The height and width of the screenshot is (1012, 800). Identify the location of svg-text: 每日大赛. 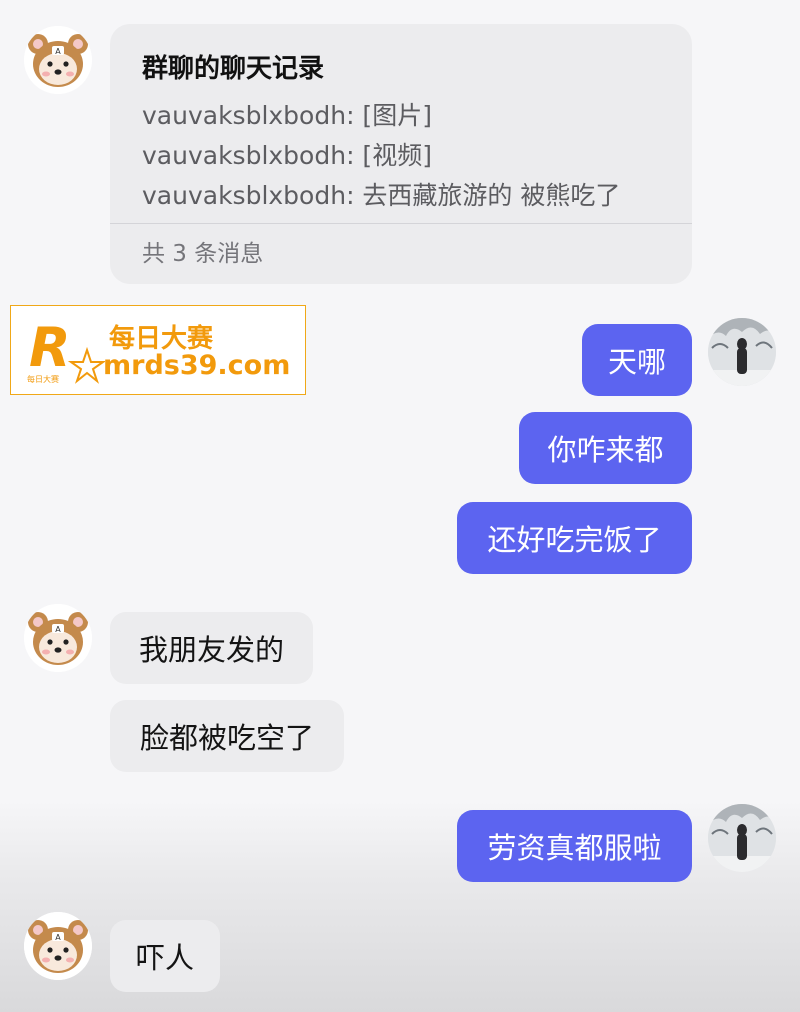
(43, 379).